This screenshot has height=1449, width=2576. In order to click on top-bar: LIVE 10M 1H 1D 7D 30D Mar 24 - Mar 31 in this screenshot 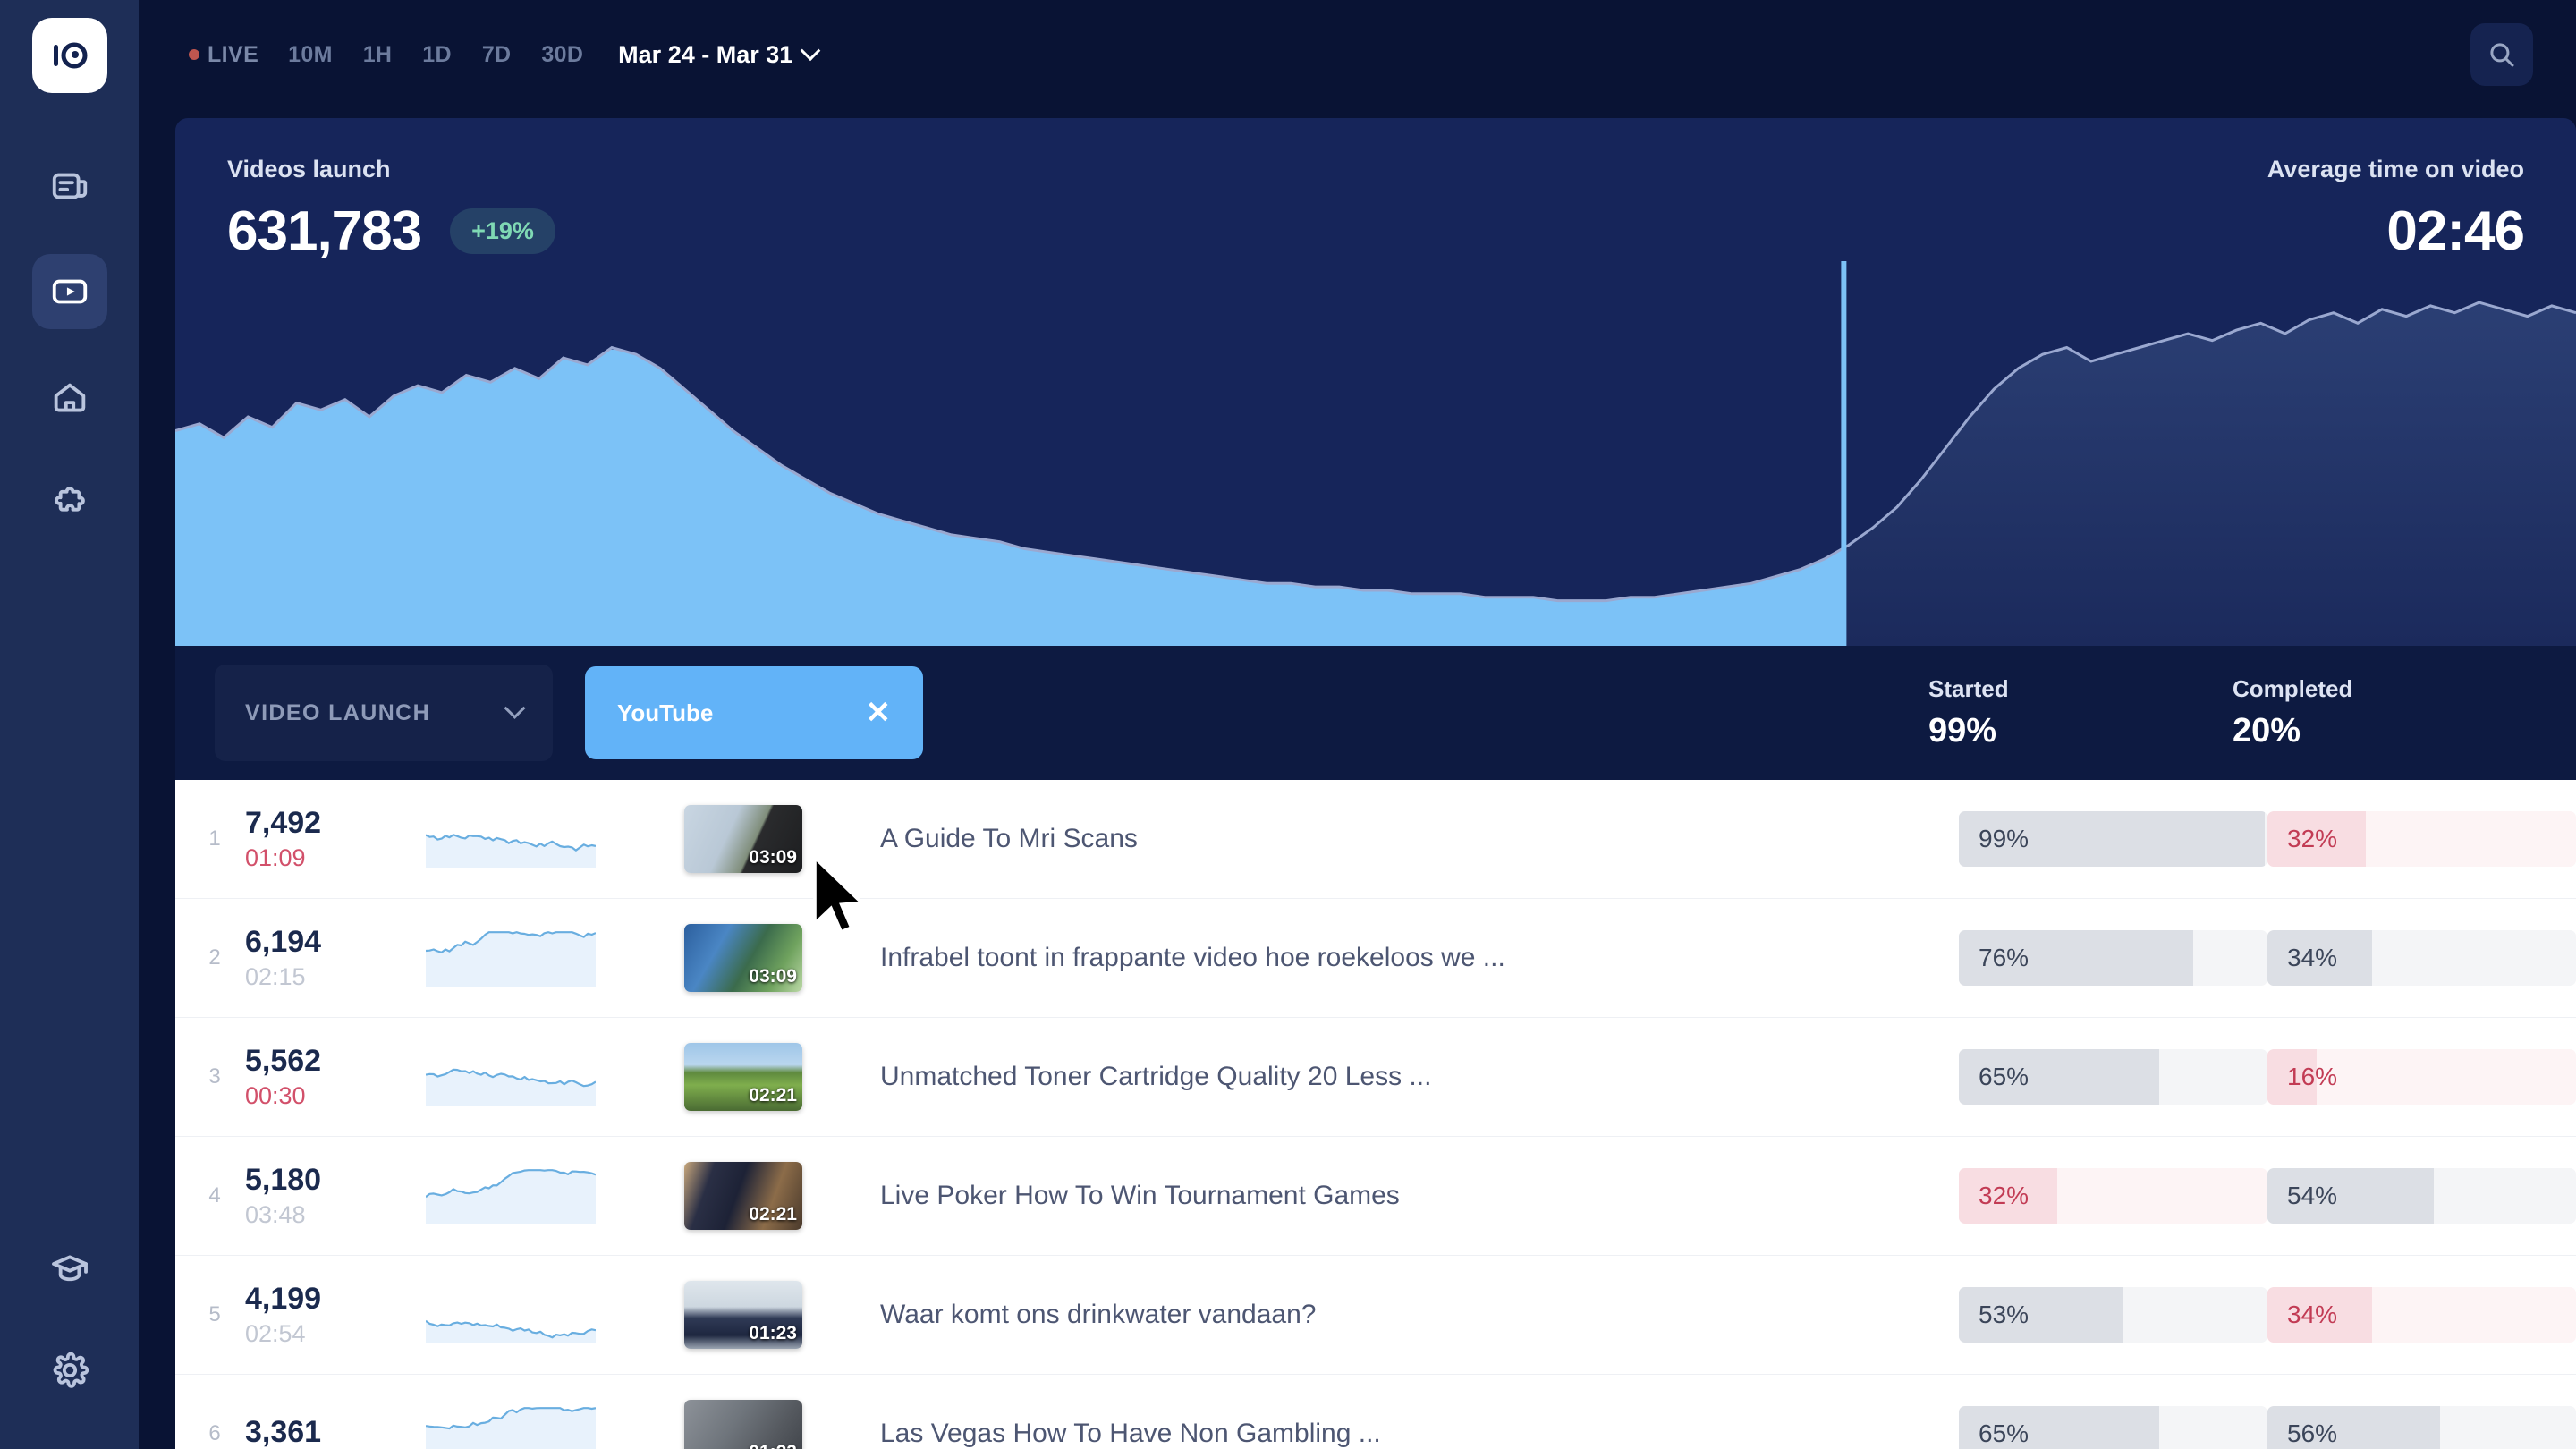, I will do `click(1357, 54)`.